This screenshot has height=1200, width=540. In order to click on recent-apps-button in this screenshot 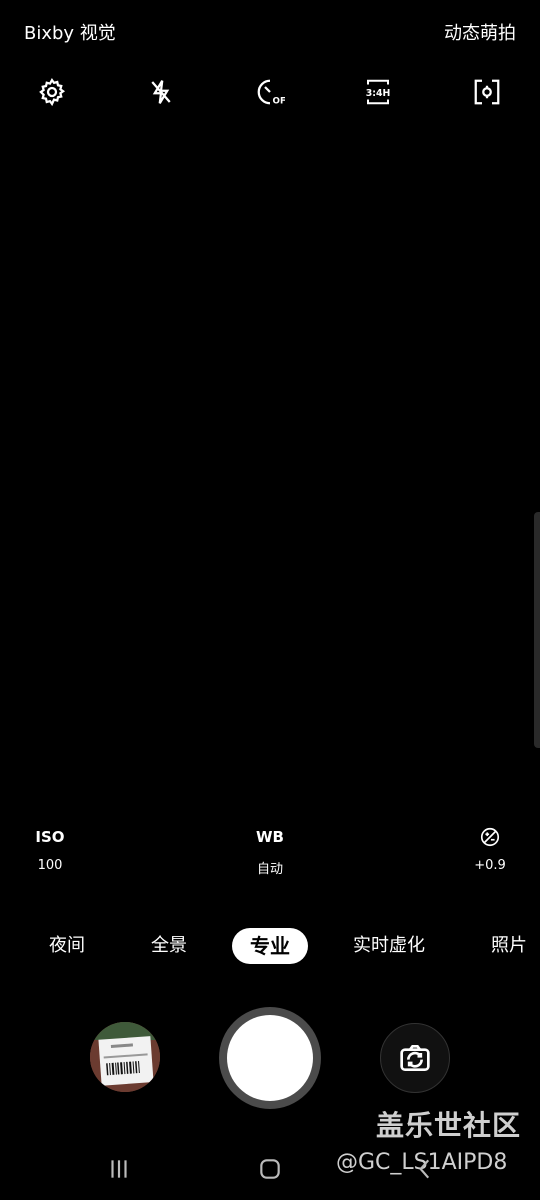, I will do `click(119, 1169)`.